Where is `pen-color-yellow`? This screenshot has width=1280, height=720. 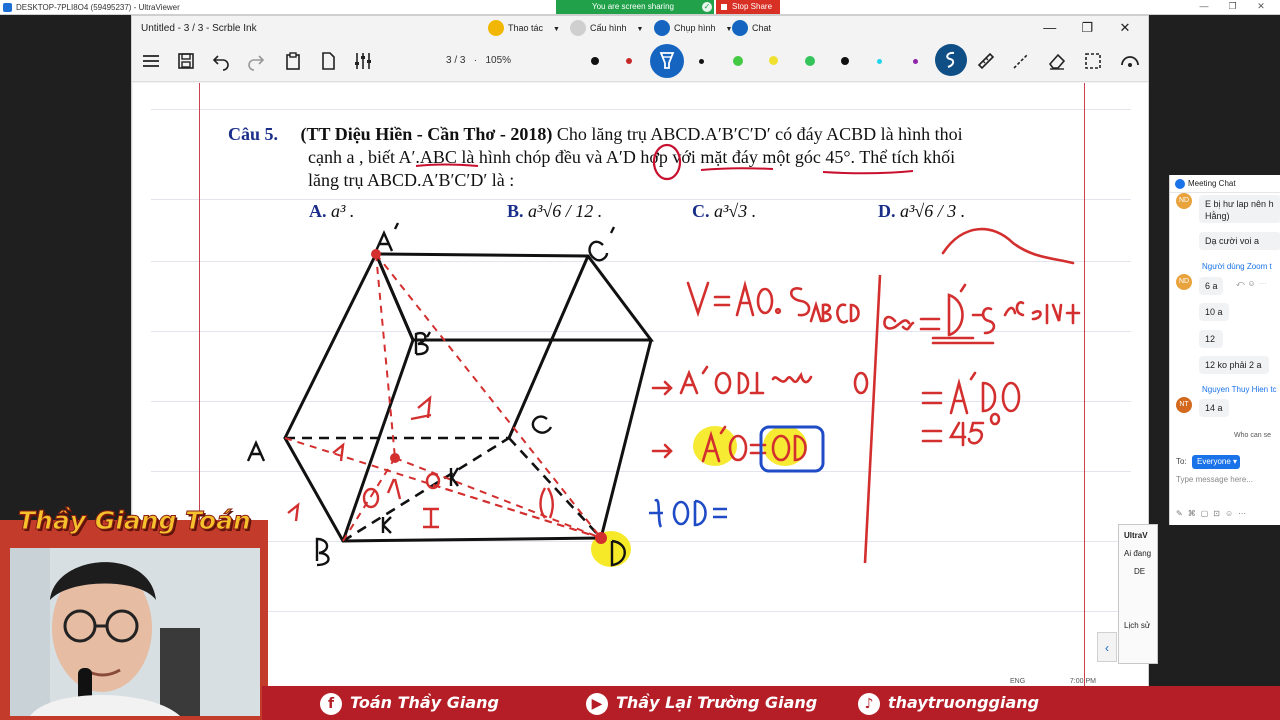
pen-color-yellow is located at coordinates (773, 60).